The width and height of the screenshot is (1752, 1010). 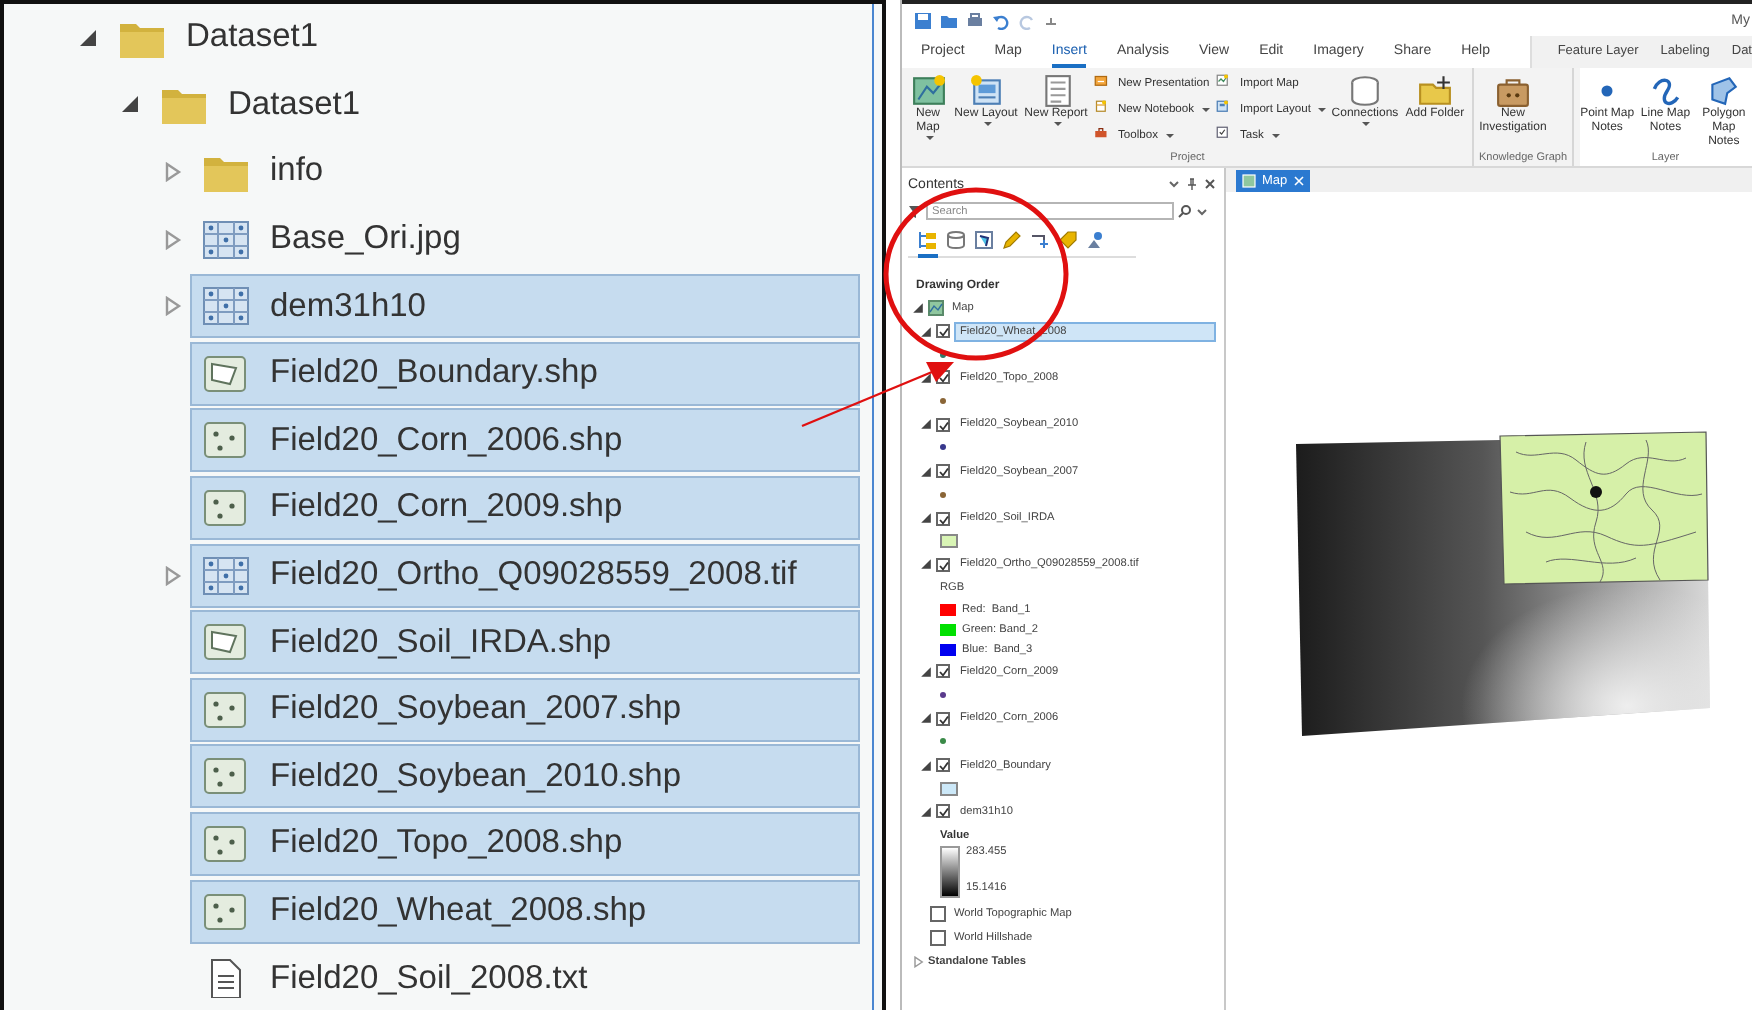 I want to click on folder-icon, so click(x=184, y=104).